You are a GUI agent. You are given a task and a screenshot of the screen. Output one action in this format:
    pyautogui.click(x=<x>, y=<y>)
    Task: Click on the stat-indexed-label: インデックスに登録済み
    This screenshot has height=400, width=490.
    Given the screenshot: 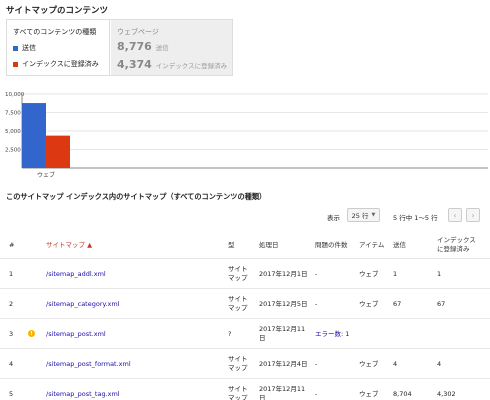 What is the action you would take?
    pyautogui.click(x=191, y=66)
    